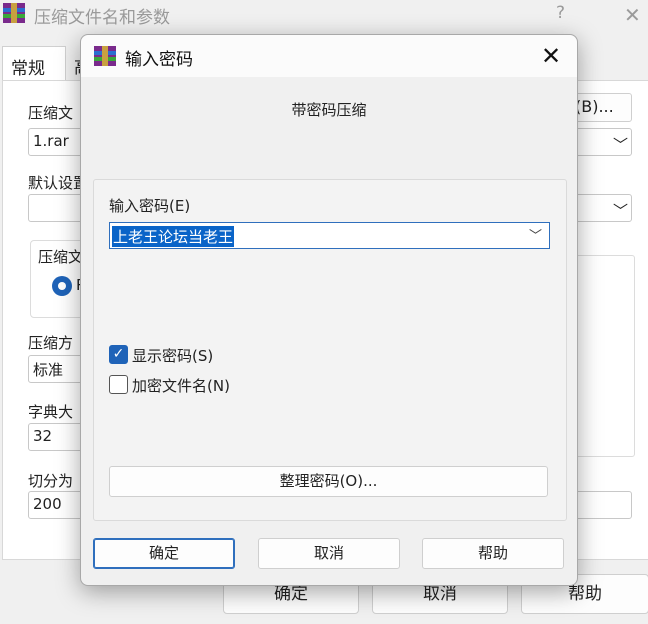  I want to click on tab-general: 常规, so click(34, 63).